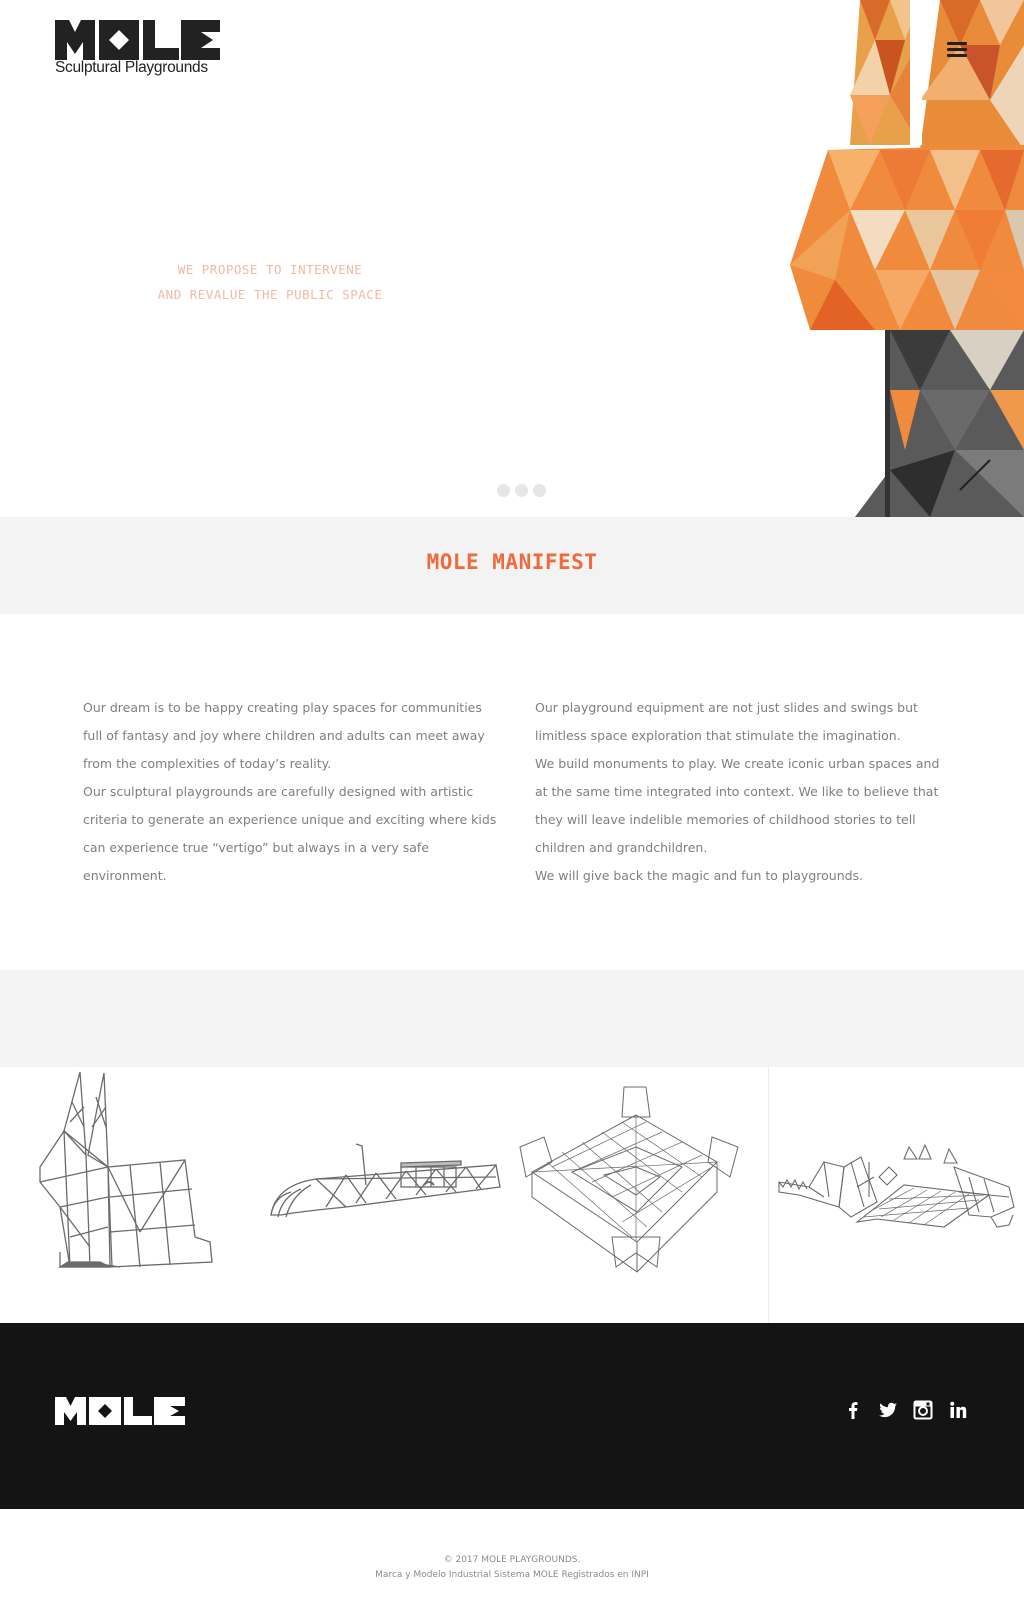 The width and height of the screenshot is (1024, 1604). I want to click on castle-sculpture-icon, so click(629, 1179).